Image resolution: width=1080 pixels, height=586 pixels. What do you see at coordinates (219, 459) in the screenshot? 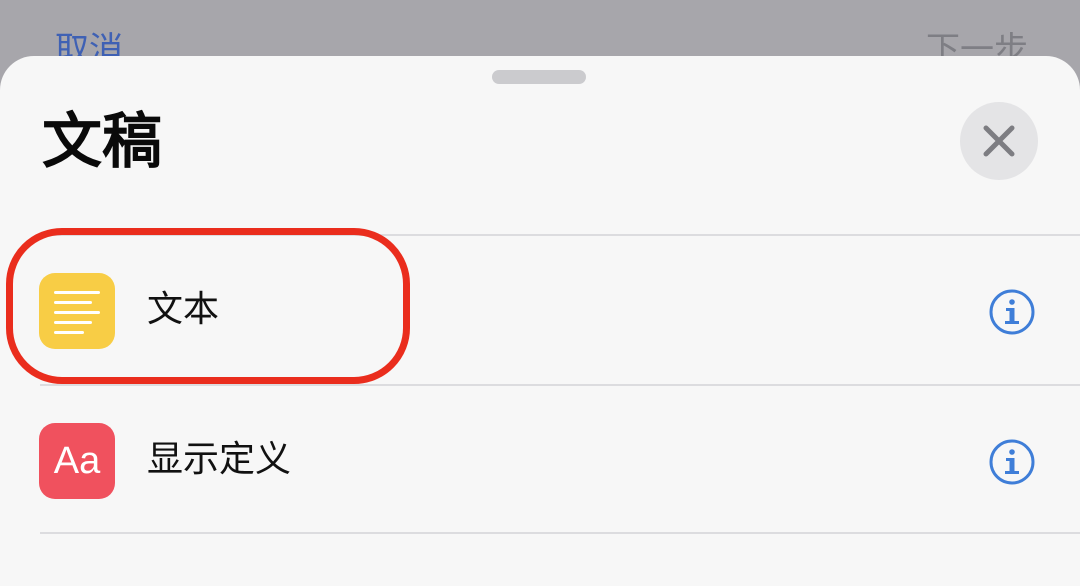
I see `list-item-label: 显示定义` at bounding box center [219, 459].